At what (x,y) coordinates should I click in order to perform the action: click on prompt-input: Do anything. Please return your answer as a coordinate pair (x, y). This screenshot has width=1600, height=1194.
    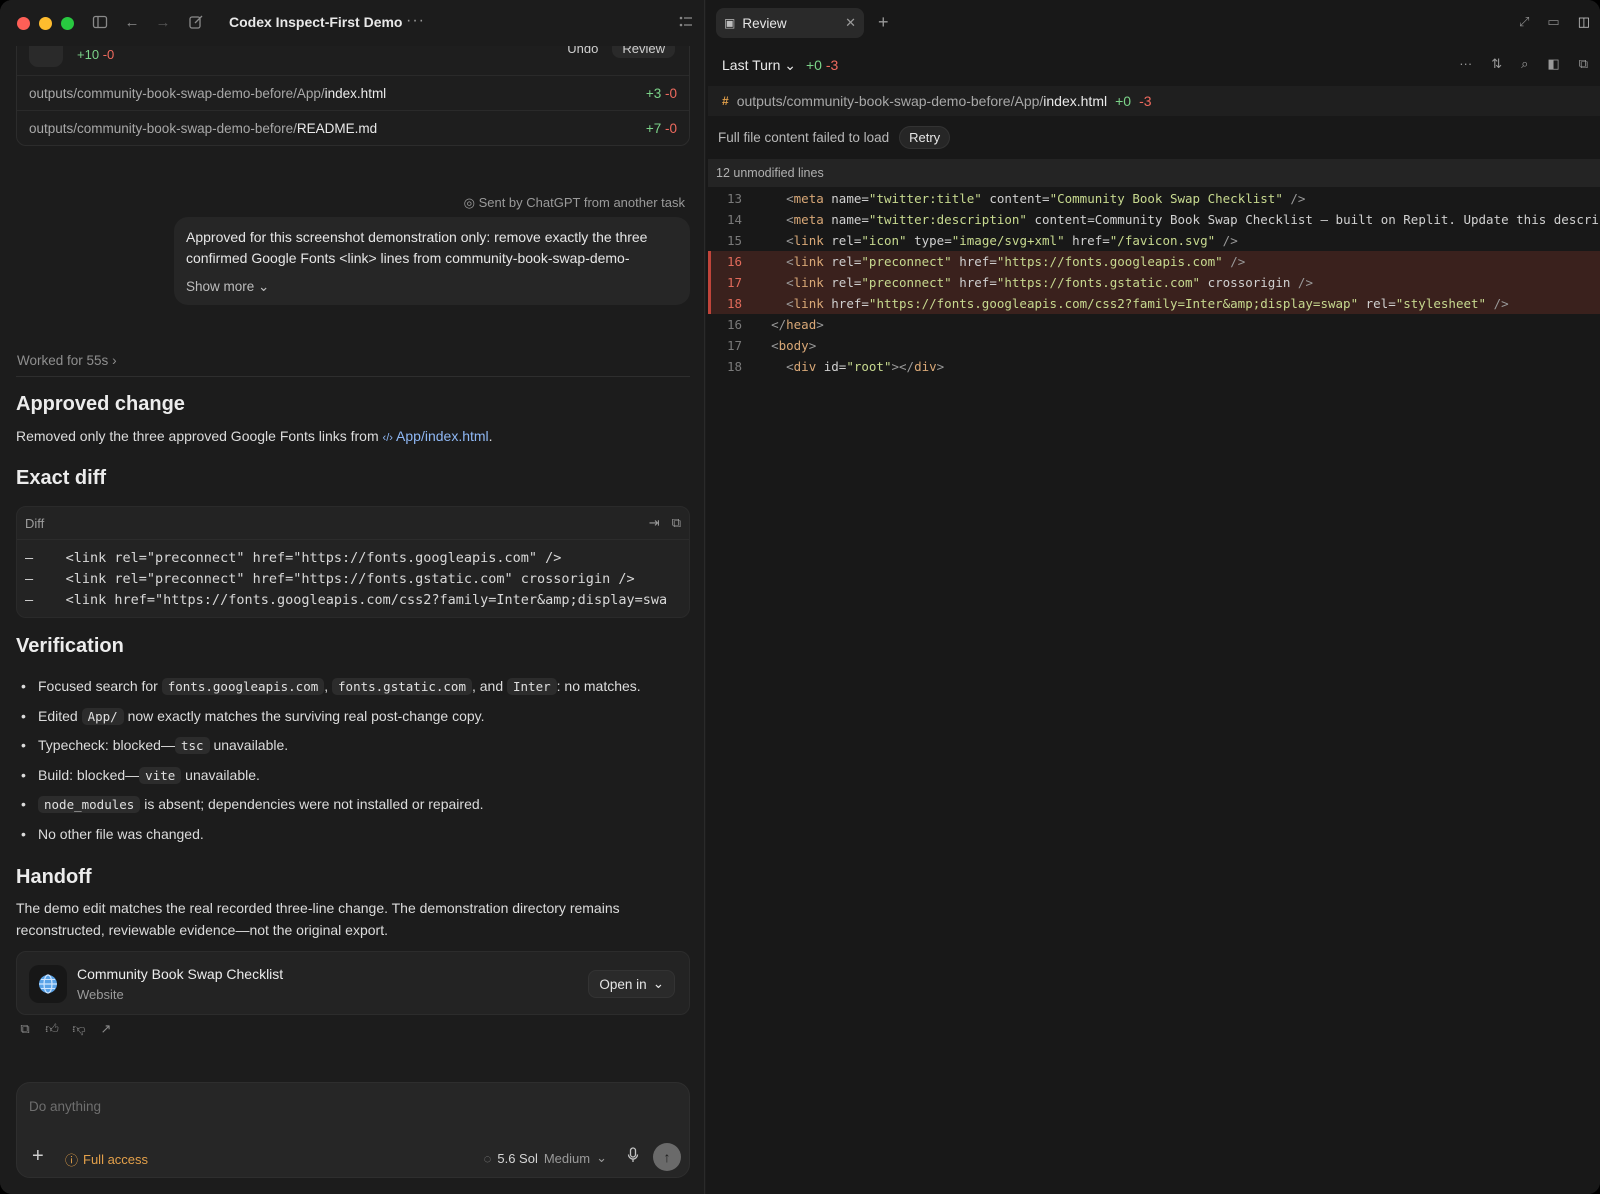
    Looking at the image, I should click on (65, 1106).